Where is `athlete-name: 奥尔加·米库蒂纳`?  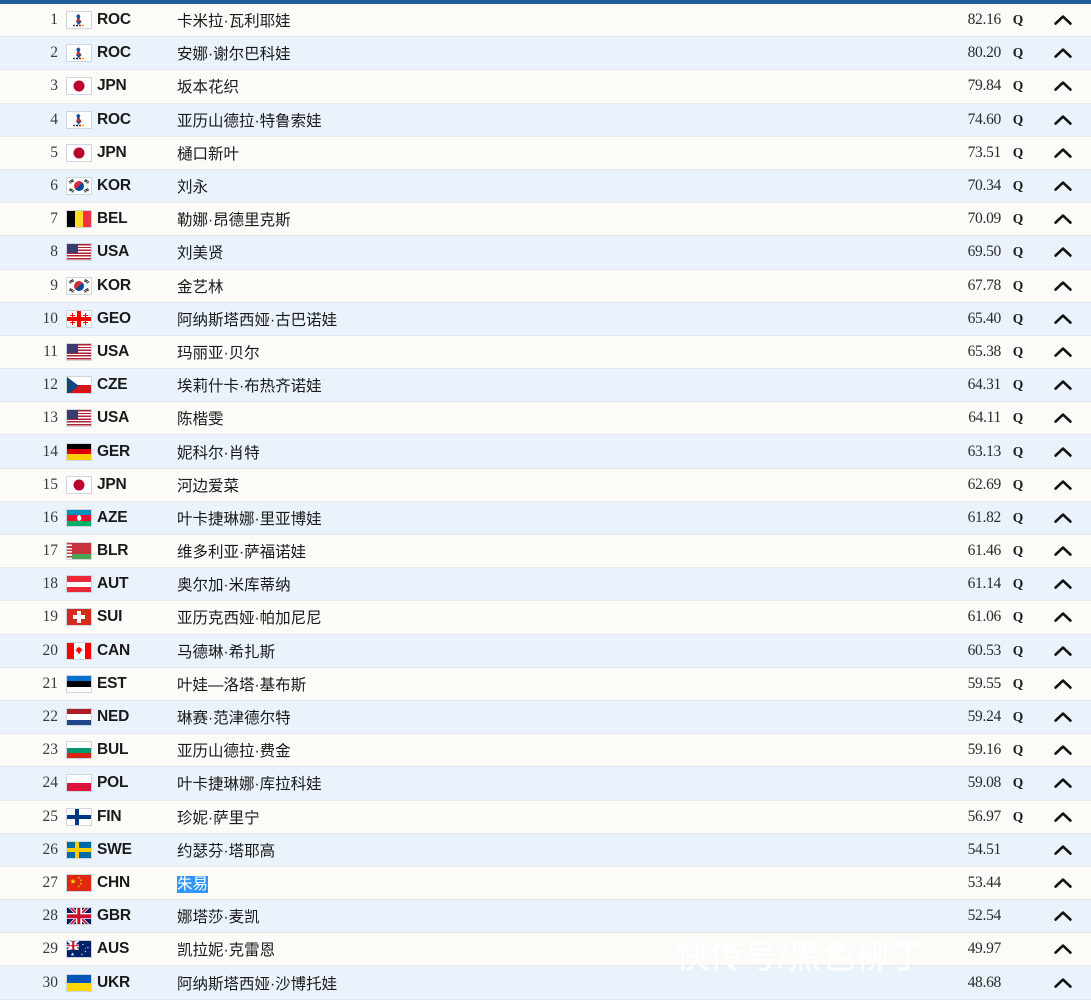
athlete-name: 奥尔加·米库蒂纳 is located at coordinates (536, 584).